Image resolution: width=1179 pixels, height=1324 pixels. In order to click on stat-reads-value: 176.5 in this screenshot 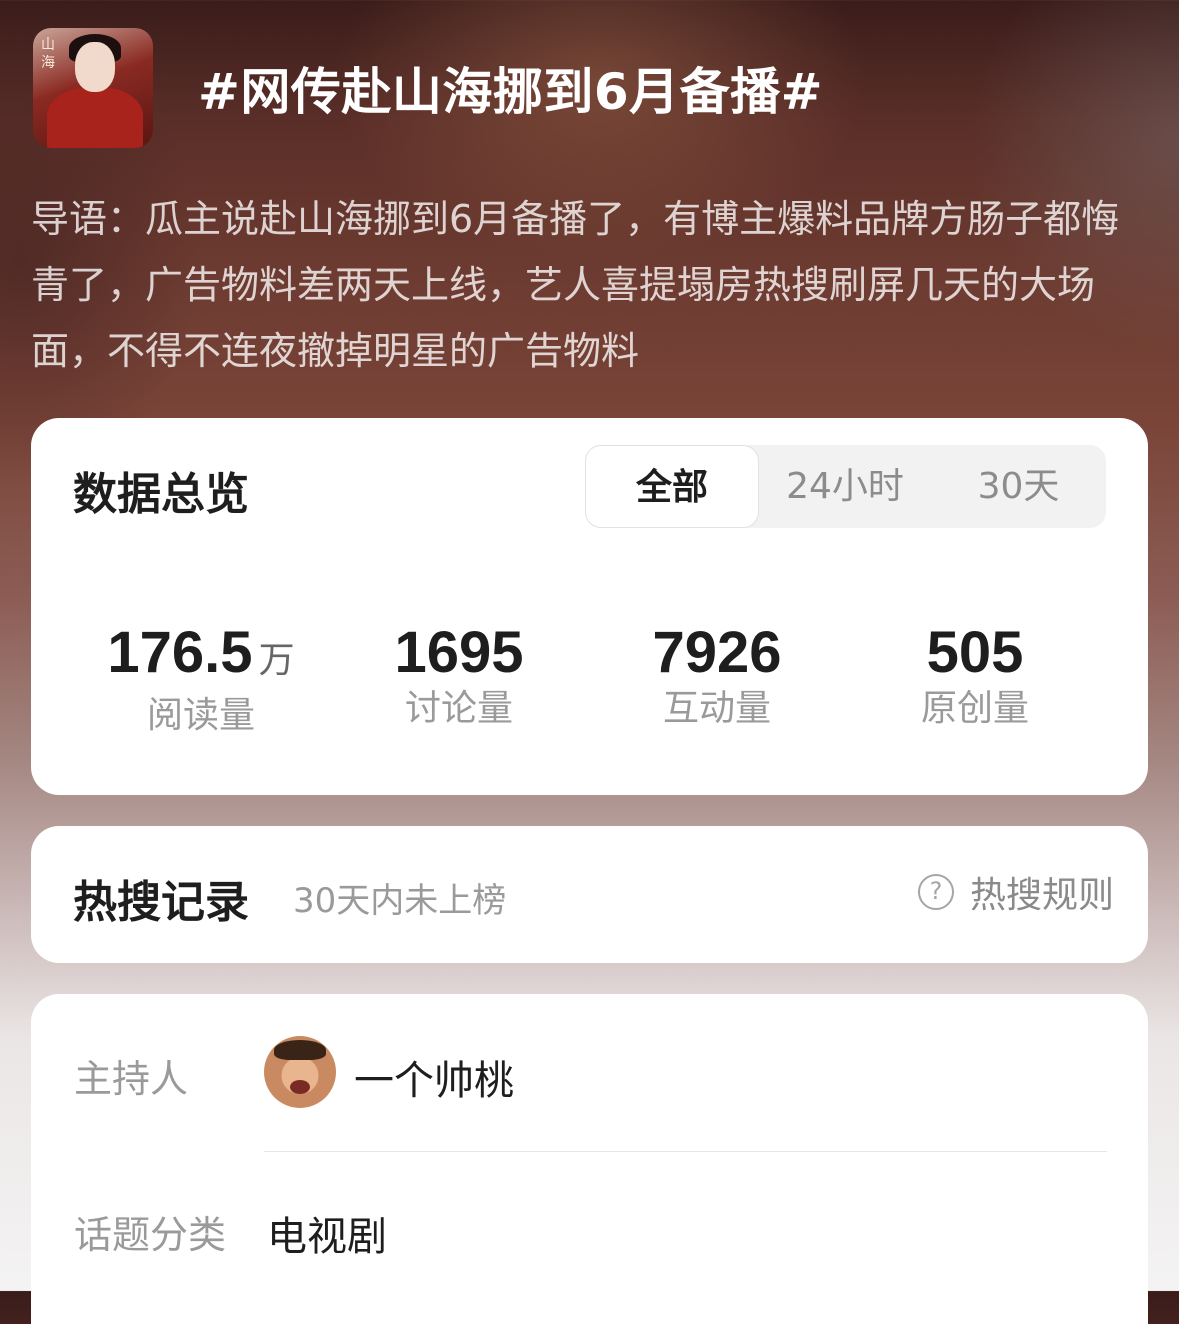, I will do `click(180, 652)`.